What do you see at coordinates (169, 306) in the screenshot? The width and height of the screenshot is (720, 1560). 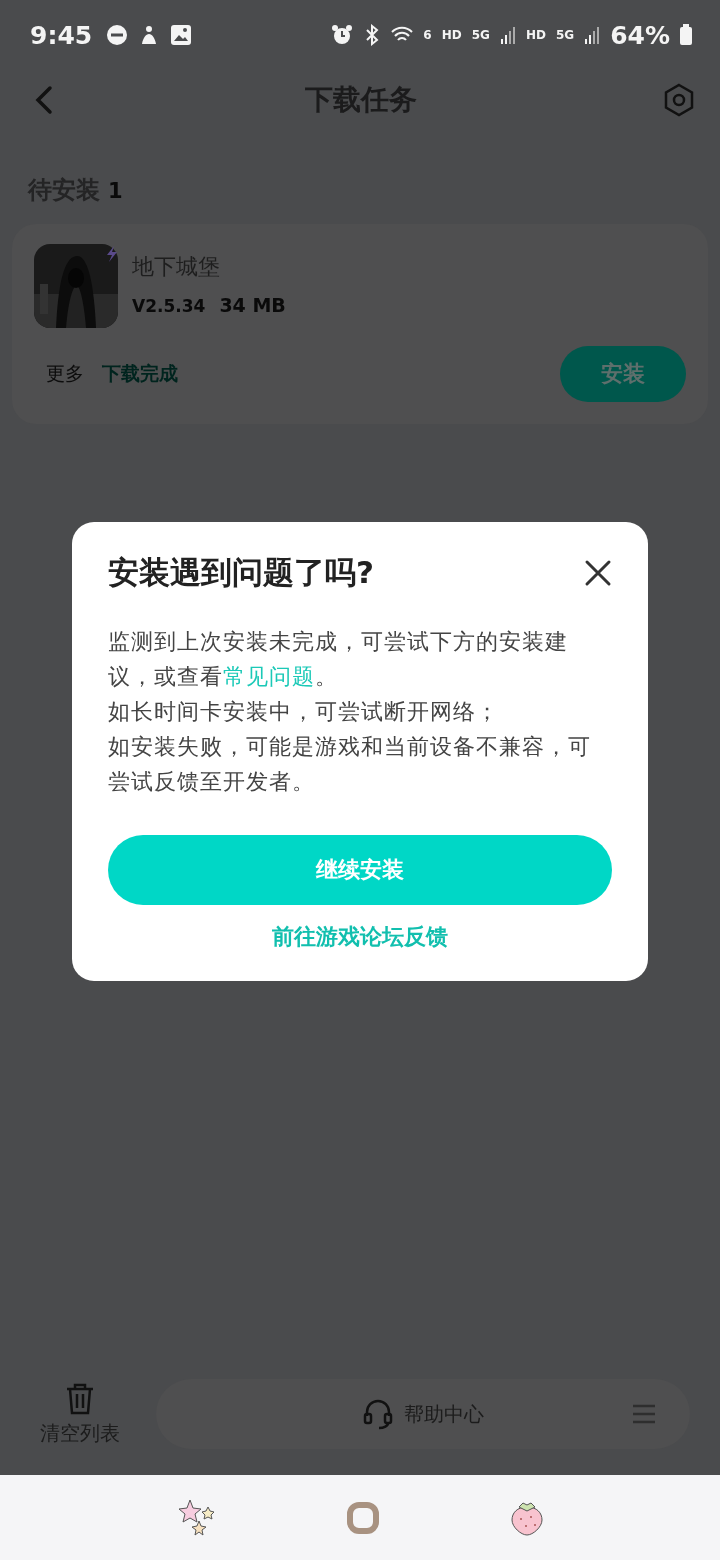 I see `version-text: V2.5.34` at bounding box center [169, 306].